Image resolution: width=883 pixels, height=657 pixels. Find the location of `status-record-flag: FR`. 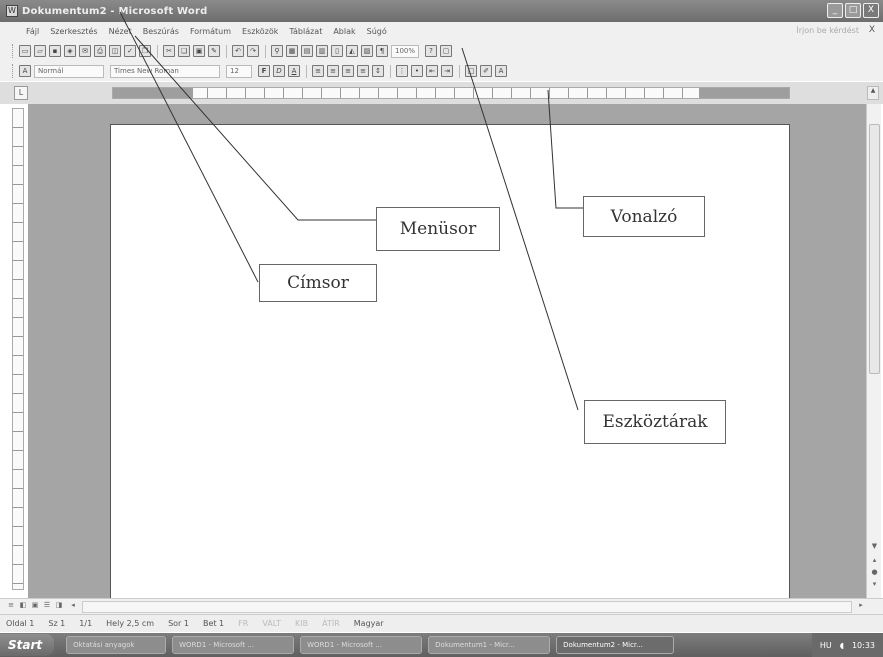

status-record-flag: FR is located at coordinates (243, 623).